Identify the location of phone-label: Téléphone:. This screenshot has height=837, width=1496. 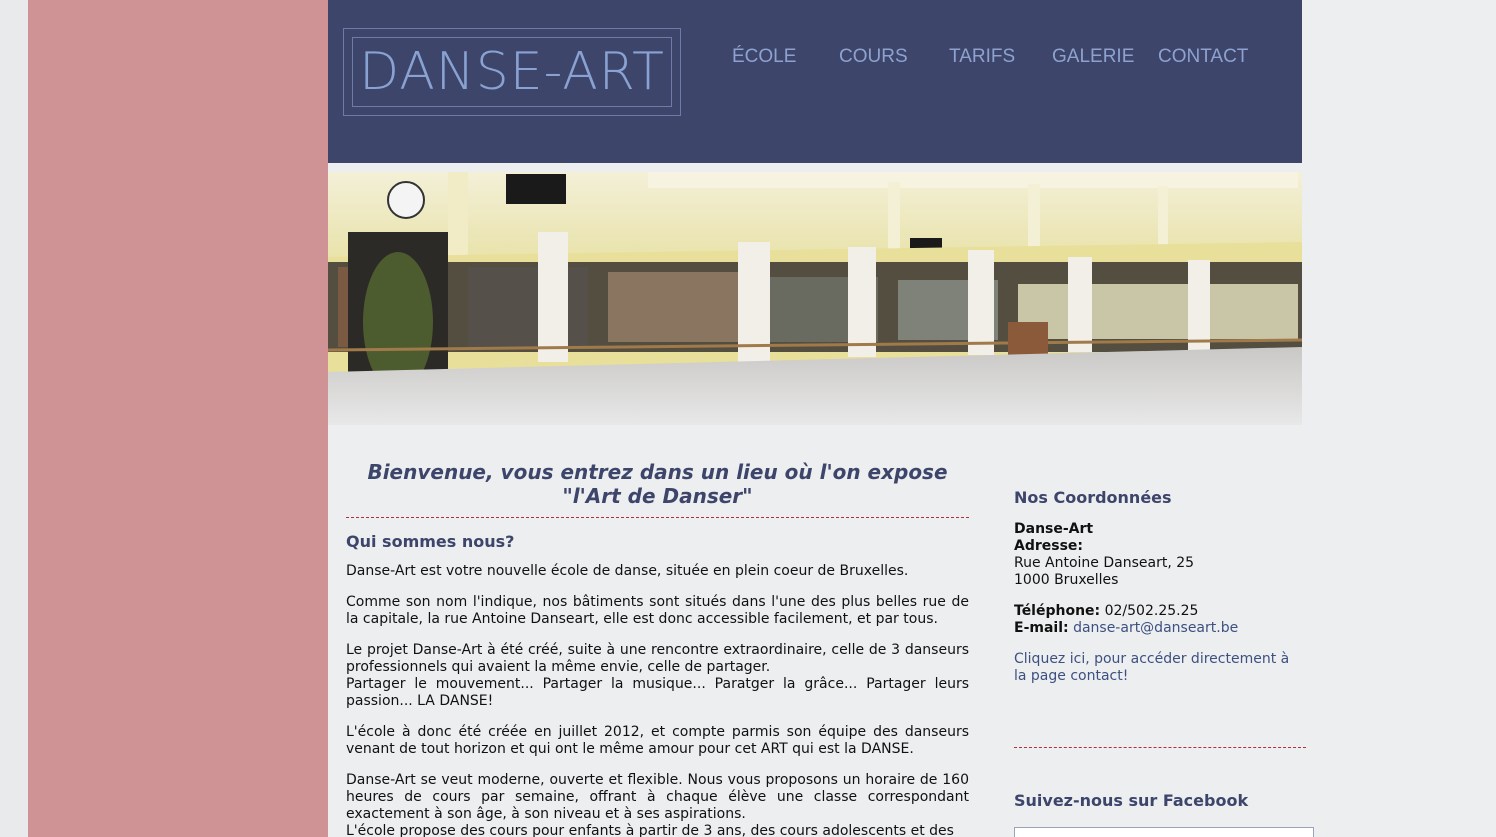
(1057, 611).